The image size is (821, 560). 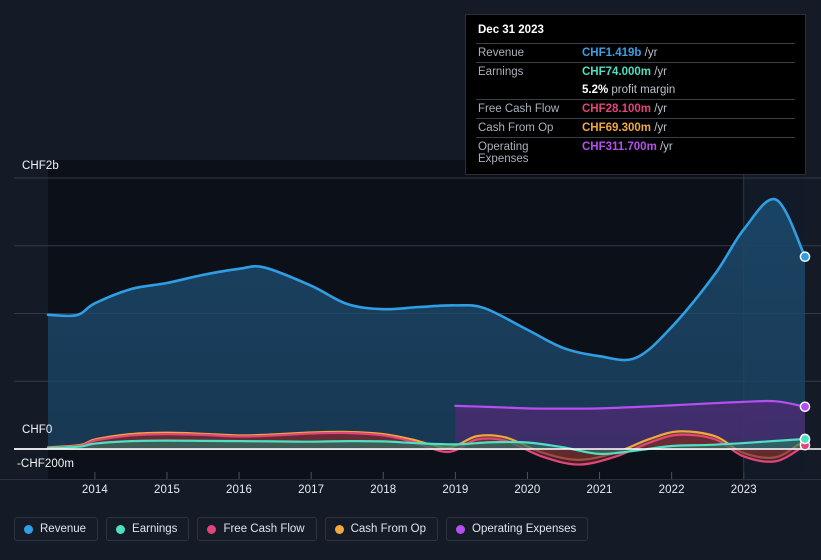 I want to click on tooltip-row-value: CHF28.100m /yr, so click(x=688, y=109).